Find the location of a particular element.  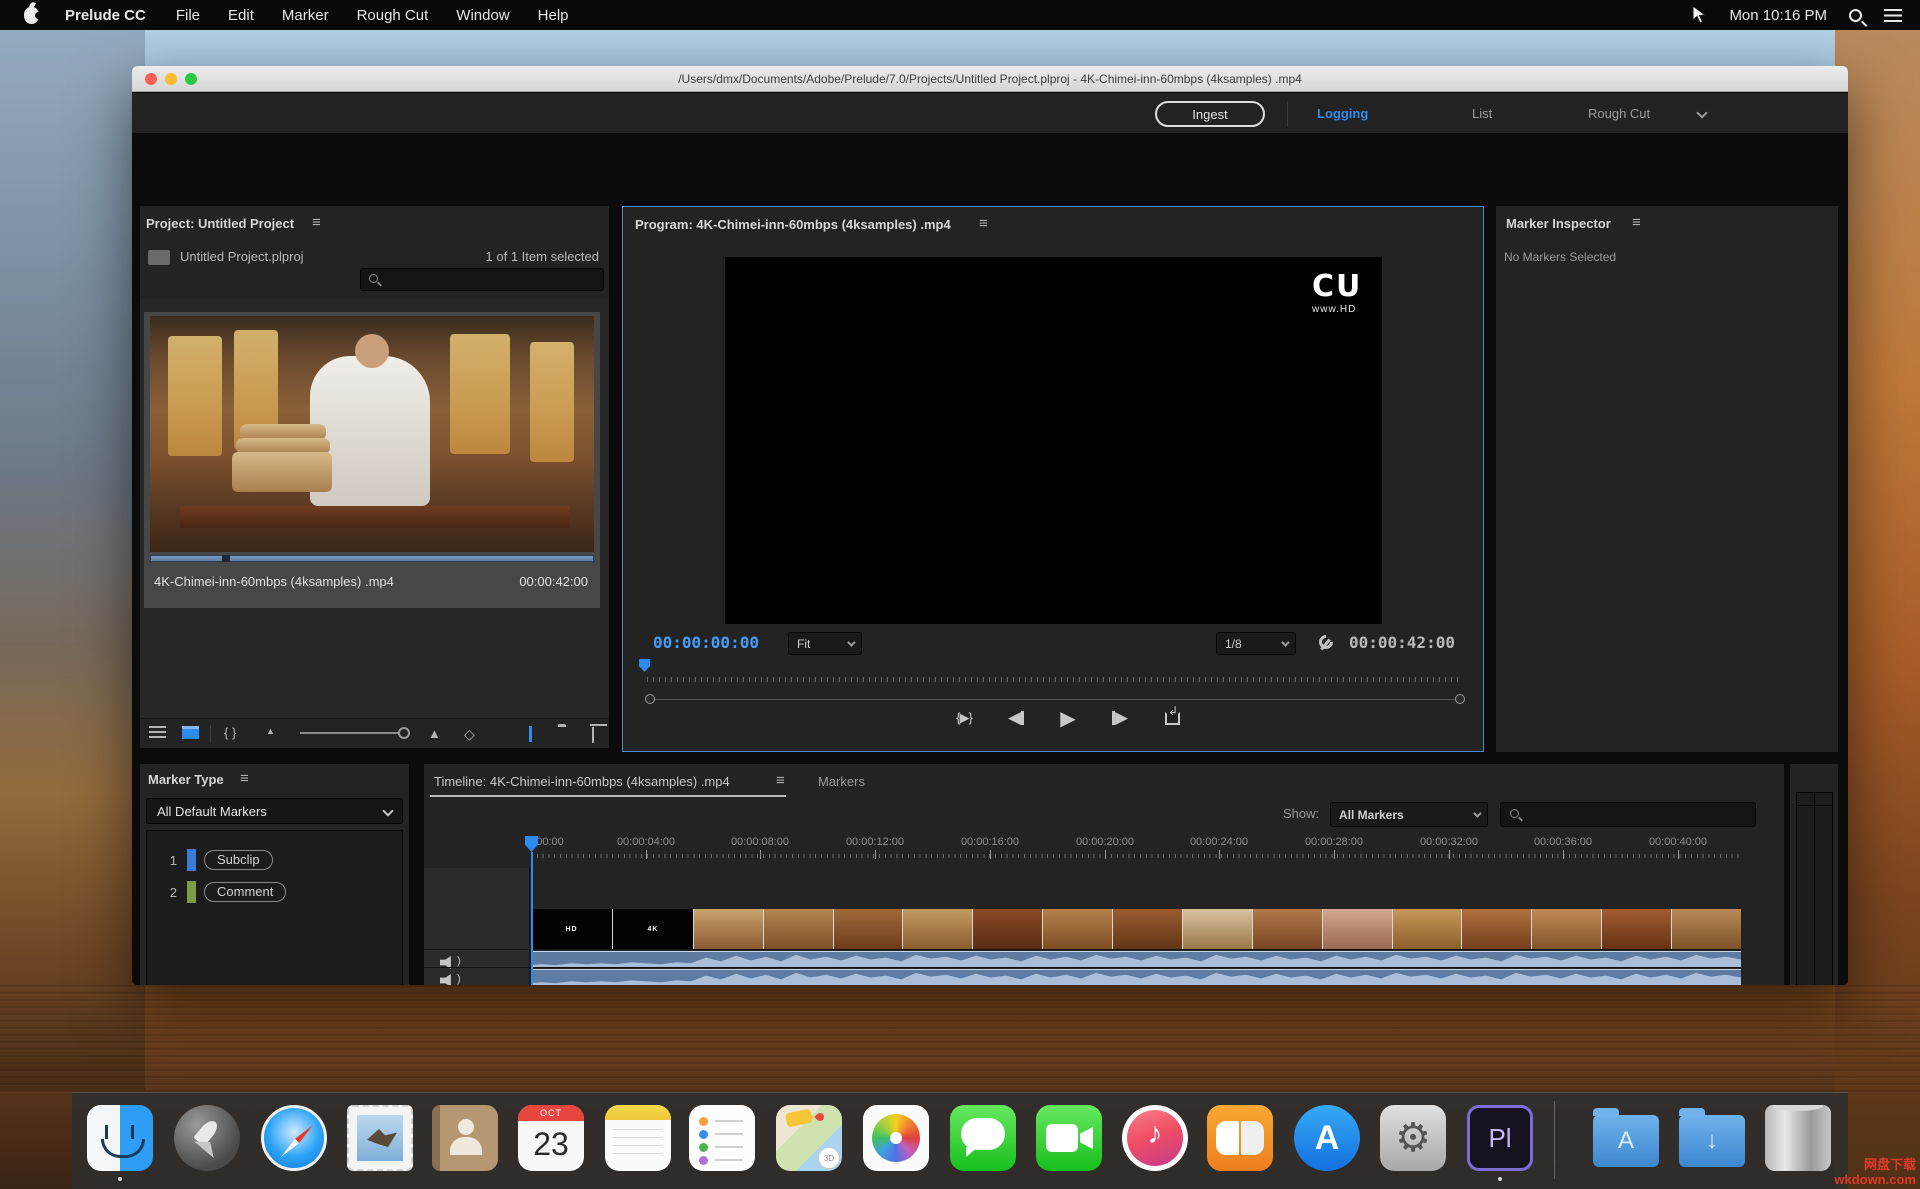

clip-hover-scrubber is located at coordinates (372, 558).